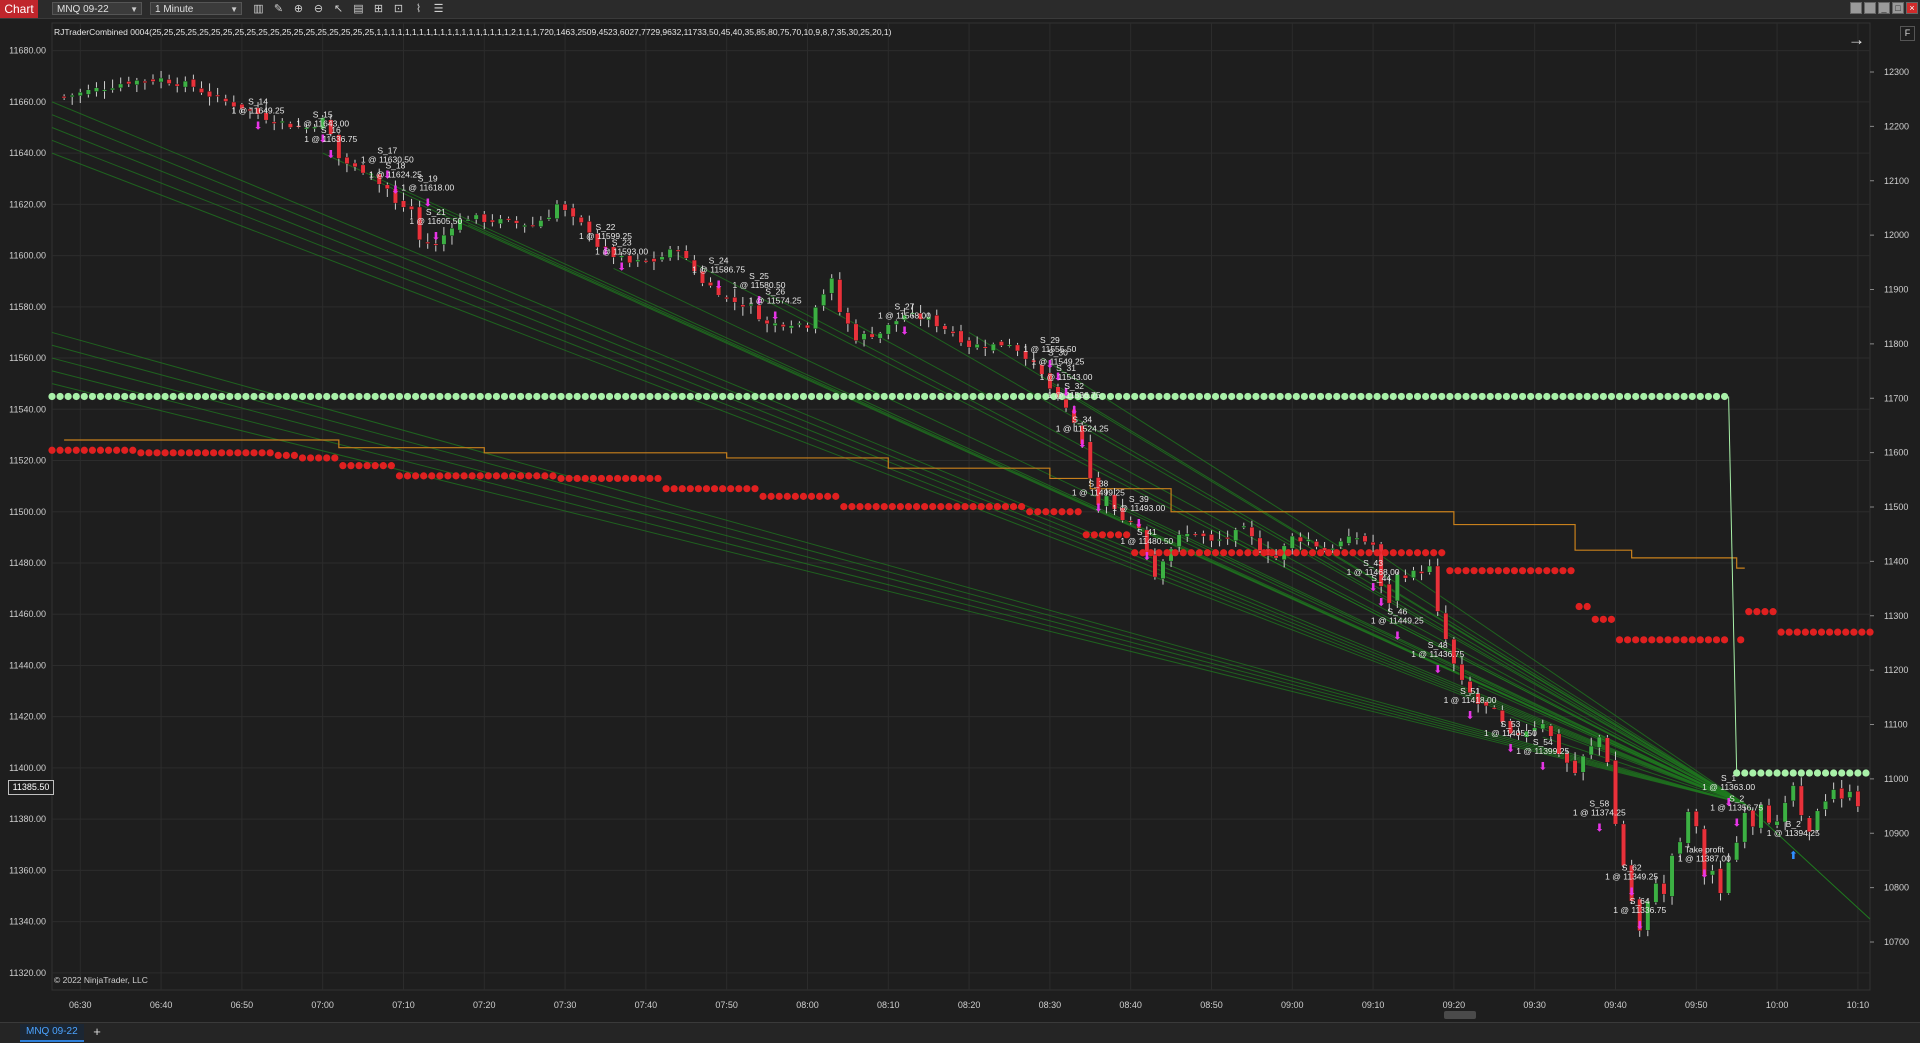 The width and height of the screenshot is (1920, 1043). Describe the element at coordinates (418, 9) in the screenshot. I see `data-box-icon: ⌇` at that location.